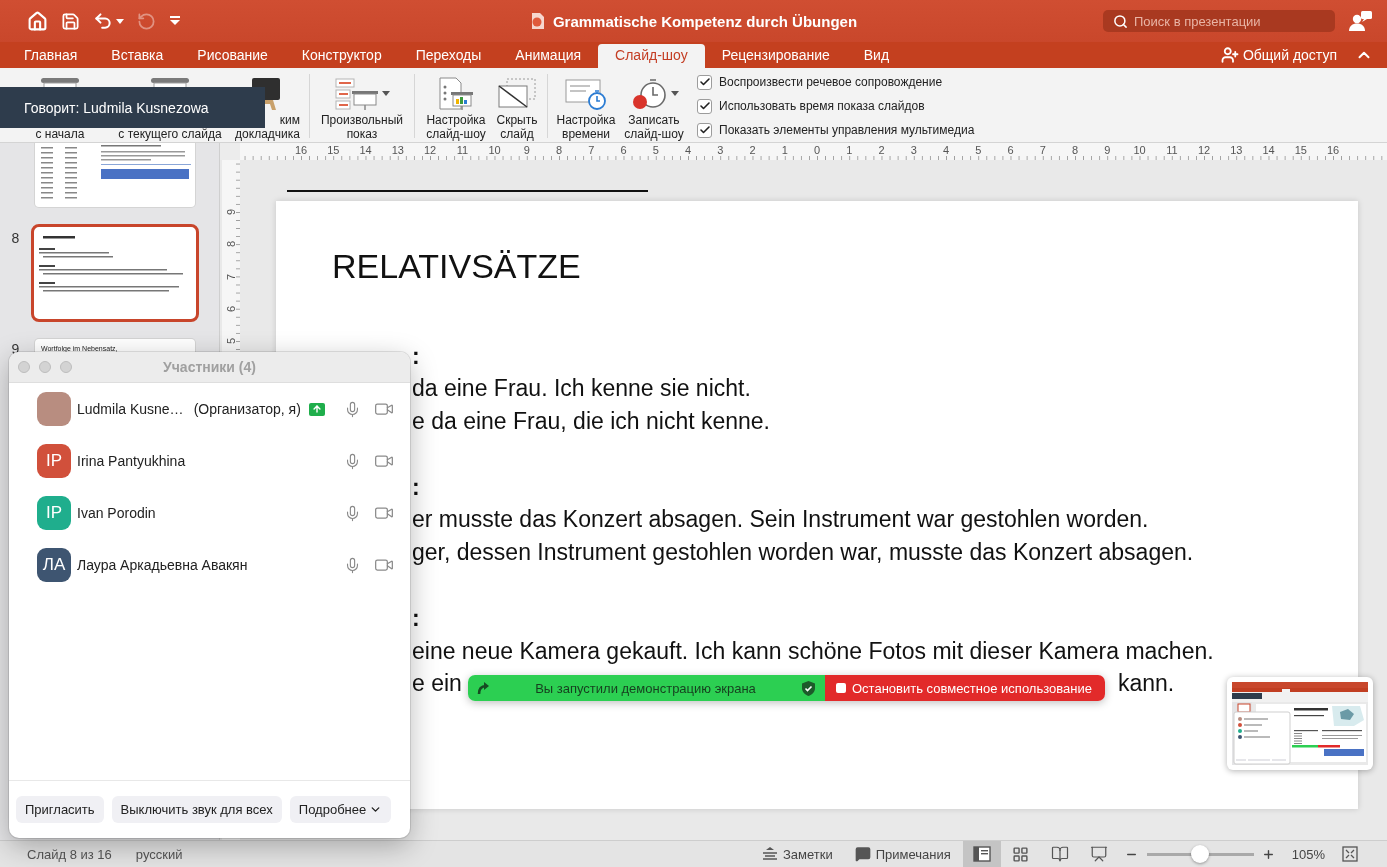  Describe the element at coordinates (623, 150) in the screenshot. I see `ruler-number: 6` at that location.